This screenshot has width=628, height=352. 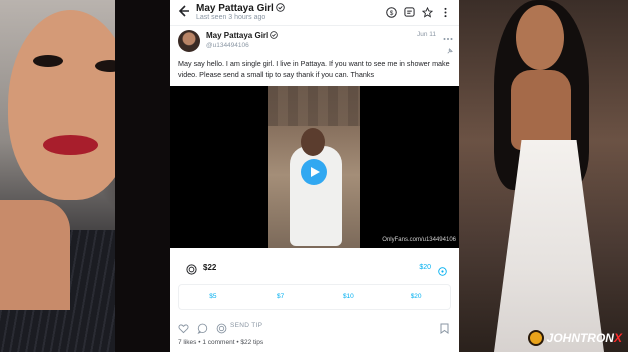 What do you see at coordinates (444, 327) in the screenshot?
I see `bookmark-icon` at bounding box center [444, 327].